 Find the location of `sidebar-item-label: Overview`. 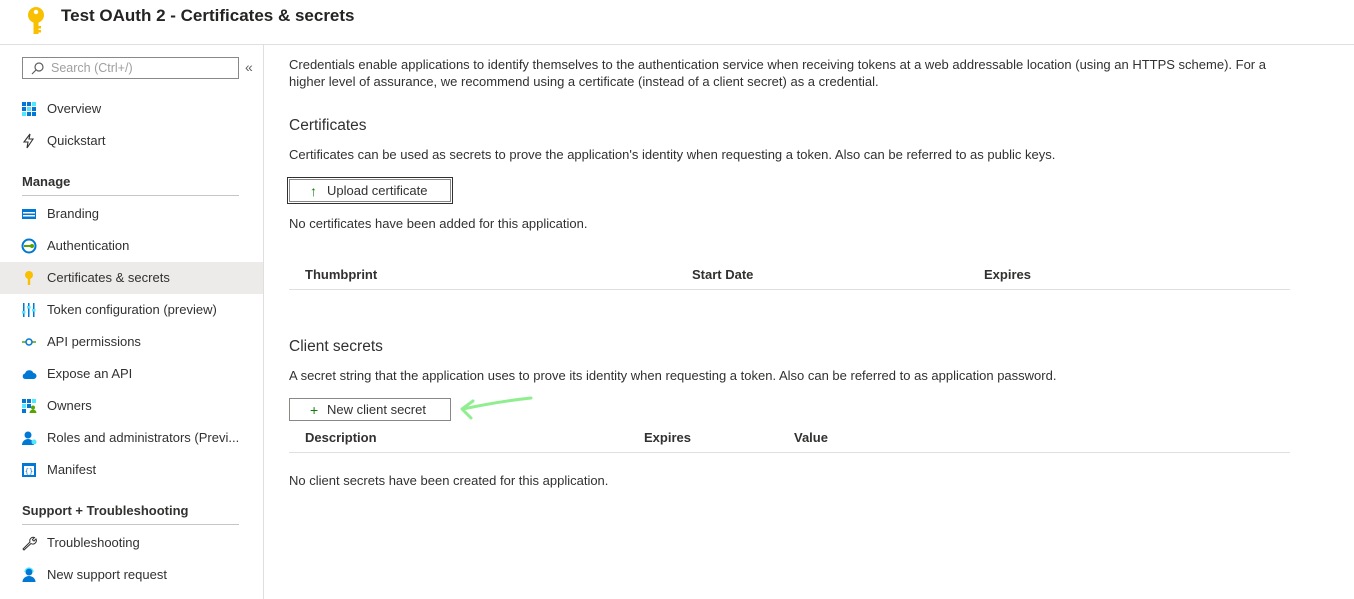

sidebar-item-label: Overview is located at coordinates (74, 108).